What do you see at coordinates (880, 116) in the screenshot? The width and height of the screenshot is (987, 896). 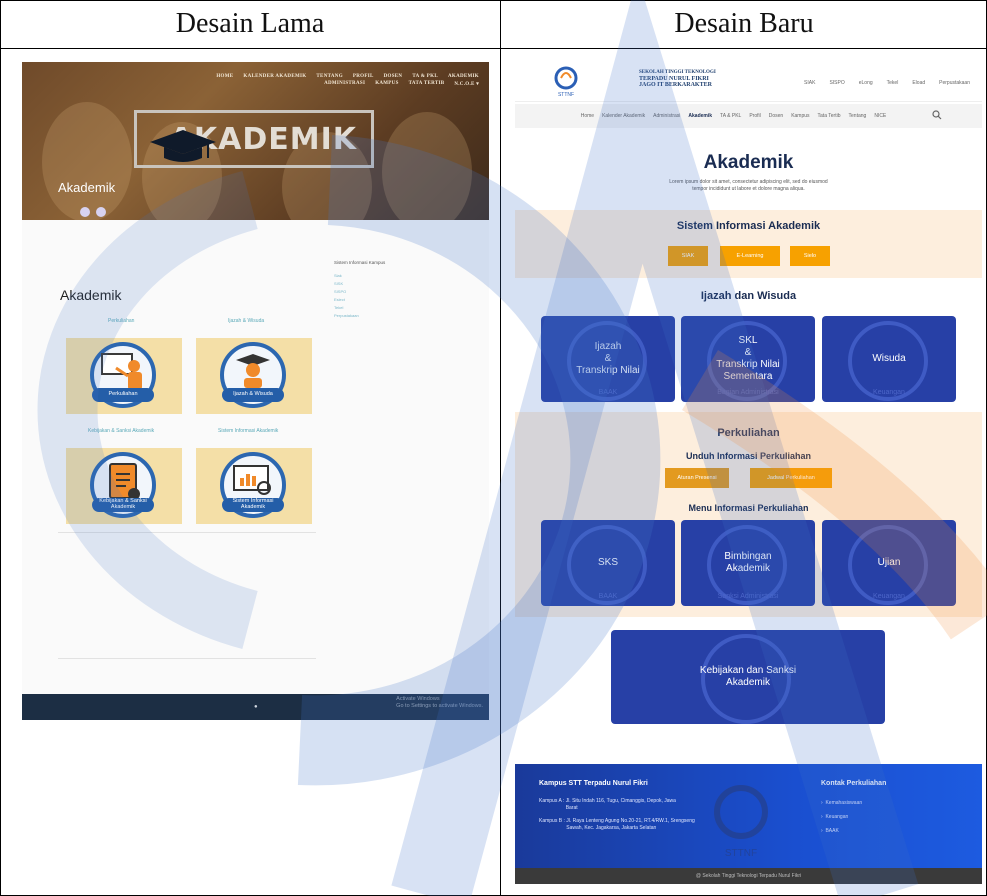 I see `nav-item: NICE` at bounding box center [880, 116].